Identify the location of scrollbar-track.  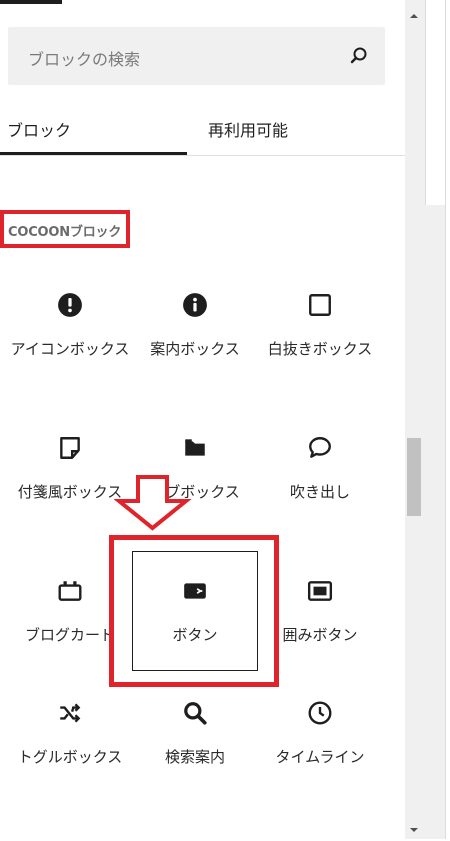
(414, 419).